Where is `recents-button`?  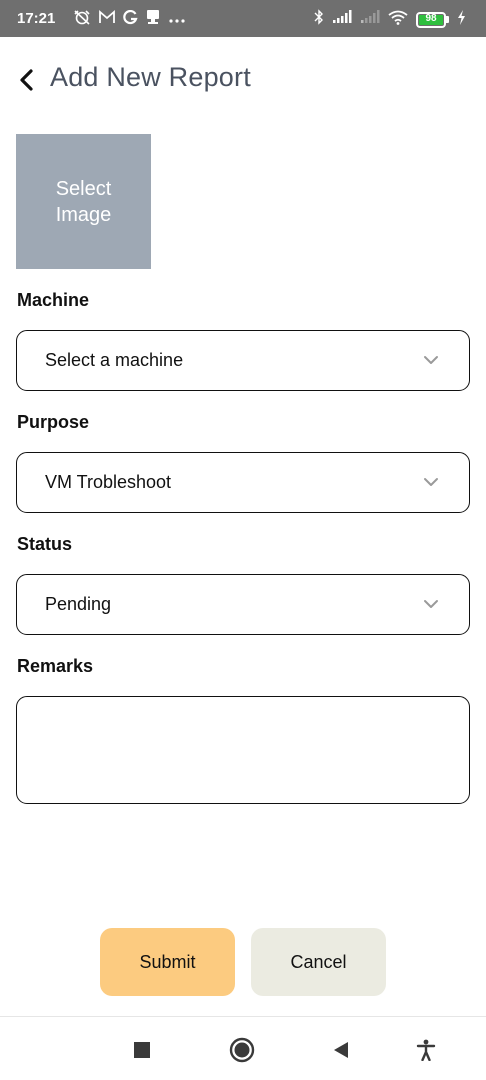 recents-button is located at coordinates (142, 1050).